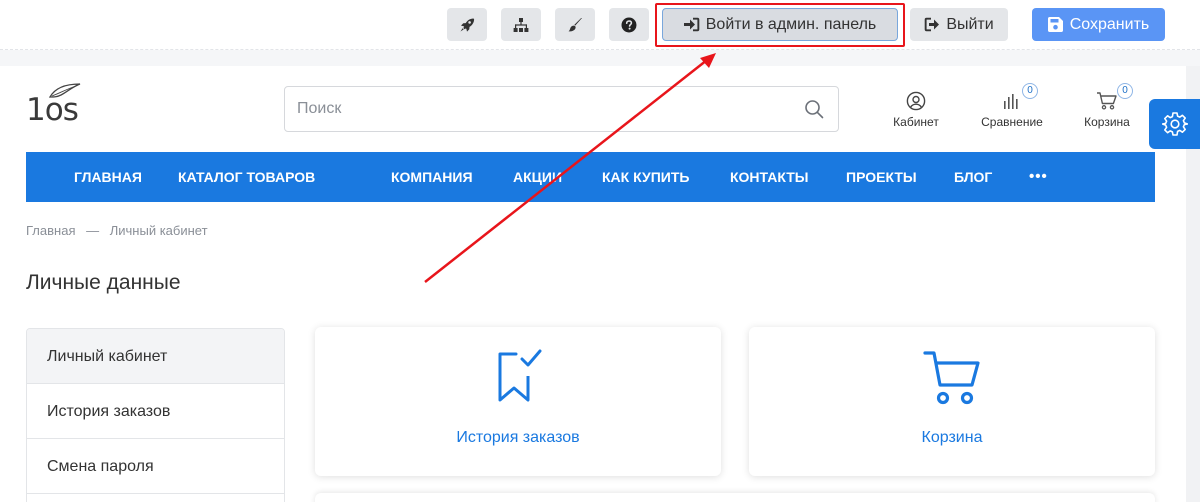 Image resolution: width=1200 pixels, height=502 pixels. I want to click on settings-button, so click(1174, 124).